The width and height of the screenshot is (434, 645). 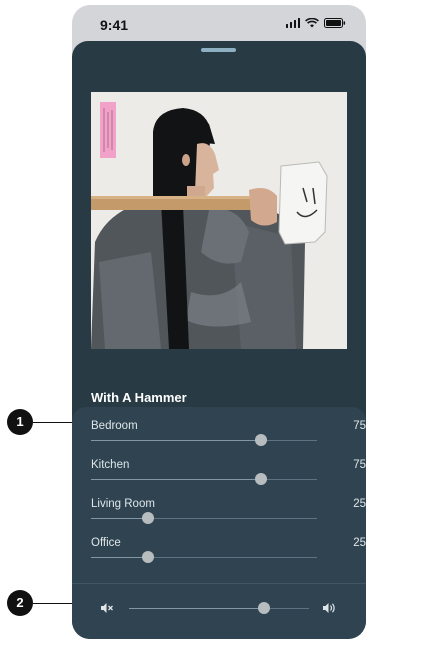 I want to click on callout-1: 1, so click(x=20, y=422).